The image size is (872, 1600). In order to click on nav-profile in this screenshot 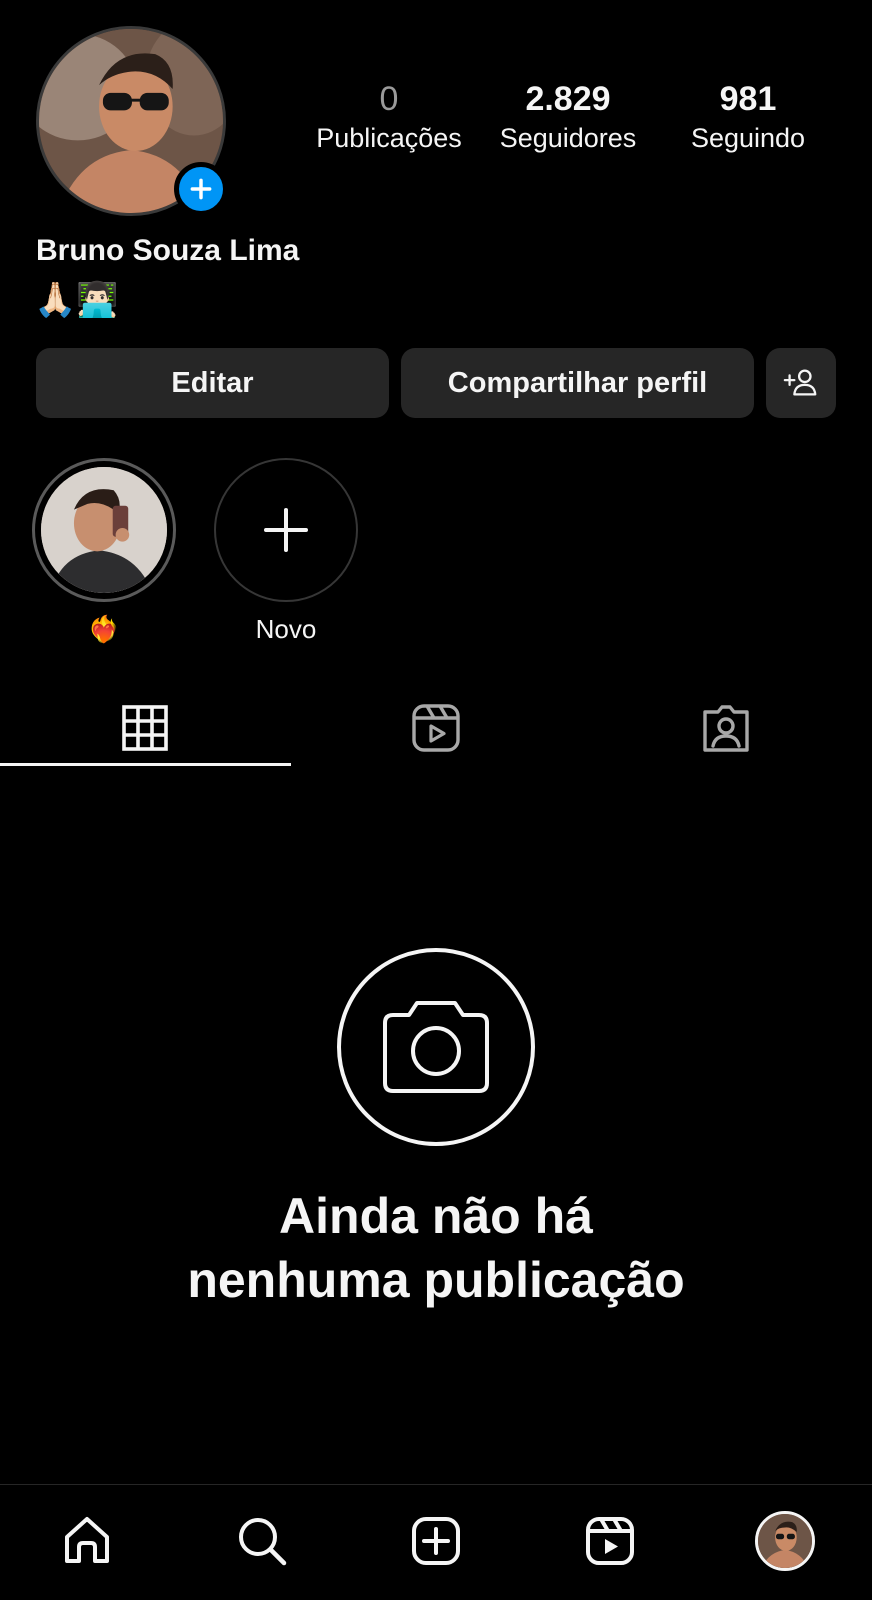, I will do `click(785, 1541)`.